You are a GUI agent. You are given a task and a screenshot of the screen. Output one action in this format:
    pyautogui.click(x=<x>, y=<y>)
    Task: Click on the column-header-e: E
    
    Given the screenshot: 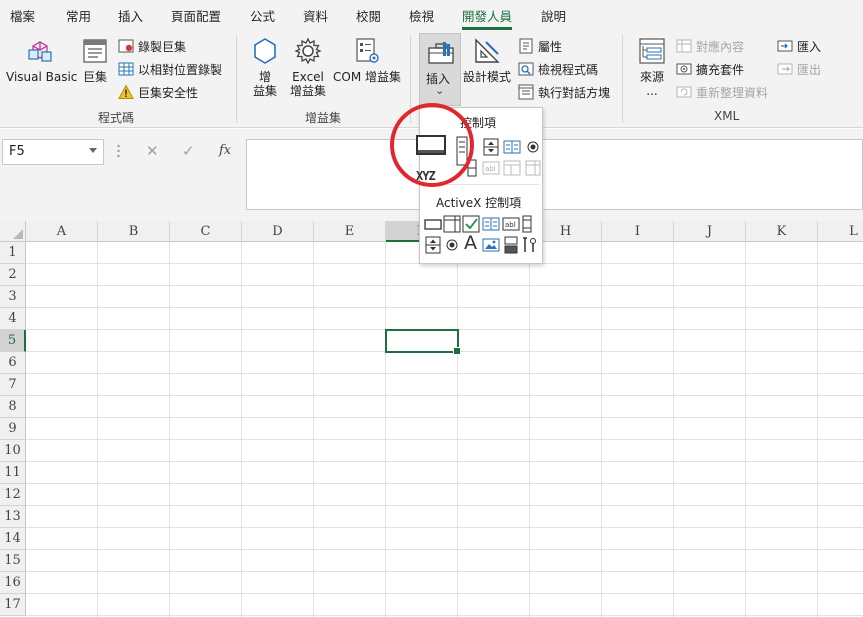 What is the action you would take?
    pyautogui.click(x=350, y=231)
    